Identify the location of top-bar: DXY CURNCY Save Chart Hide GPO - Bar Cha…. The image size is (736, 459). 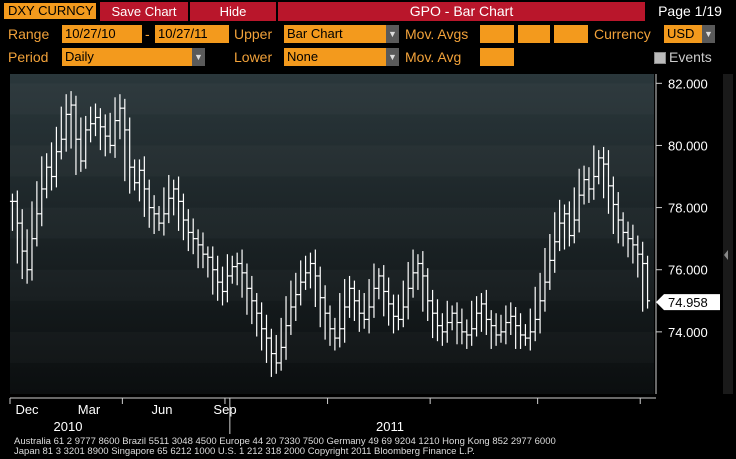
(368, 11).